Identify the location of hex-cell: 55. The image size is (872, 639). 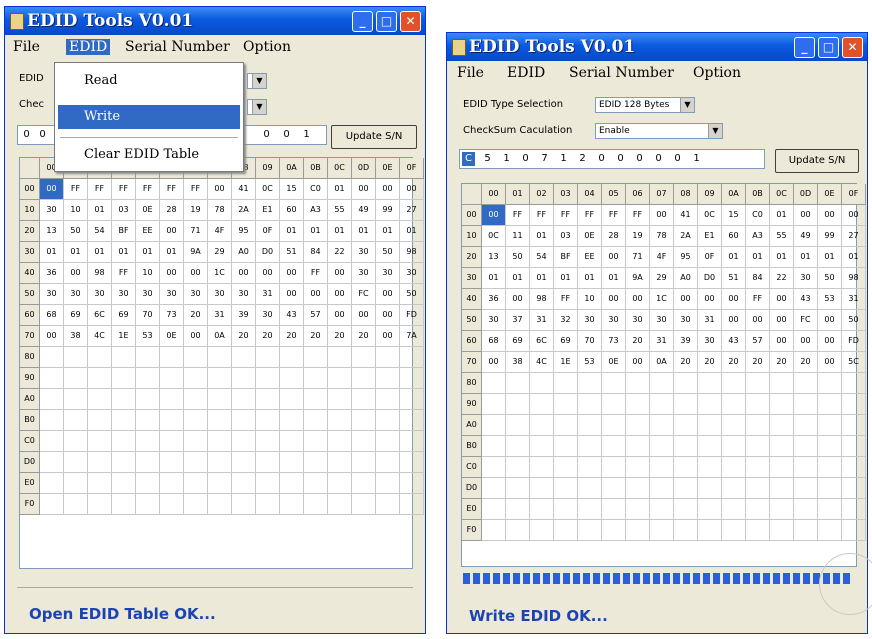
(340, 210).